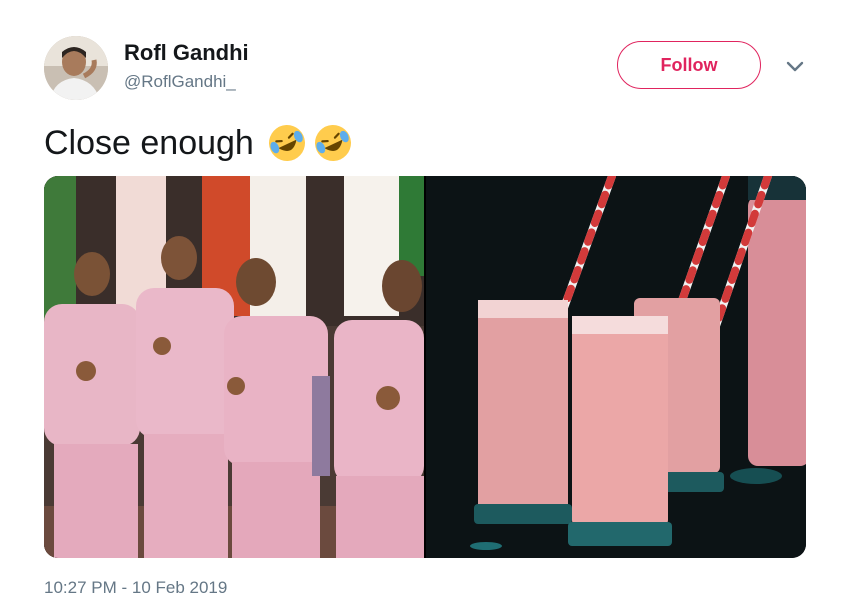 The height and width of the screenshot is (615, 850). I want to click on chevron-down-icon, so click(795, 67).